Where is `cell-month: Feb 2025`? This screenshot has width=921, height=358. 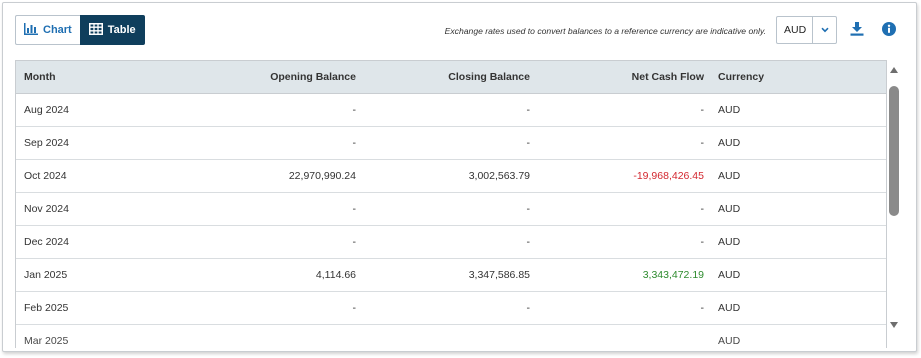 cell-month: Feb 2025 is located at coordinates (46, 308).